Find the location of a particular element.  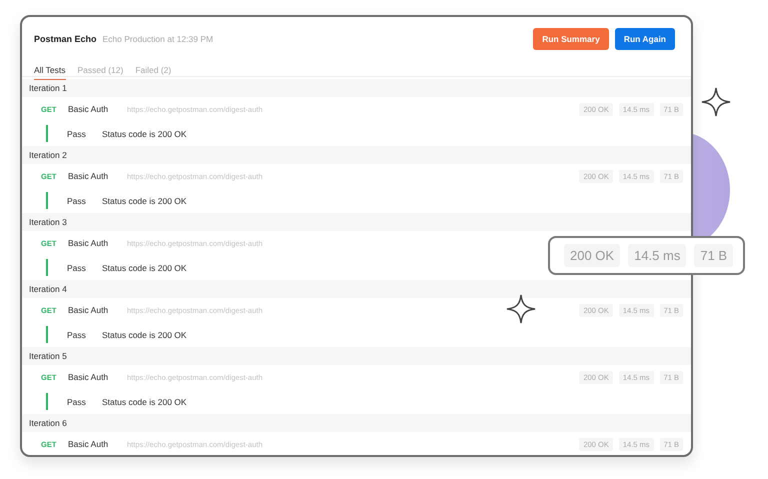

metric-value: 71 B is located at coordinates (714, 255).